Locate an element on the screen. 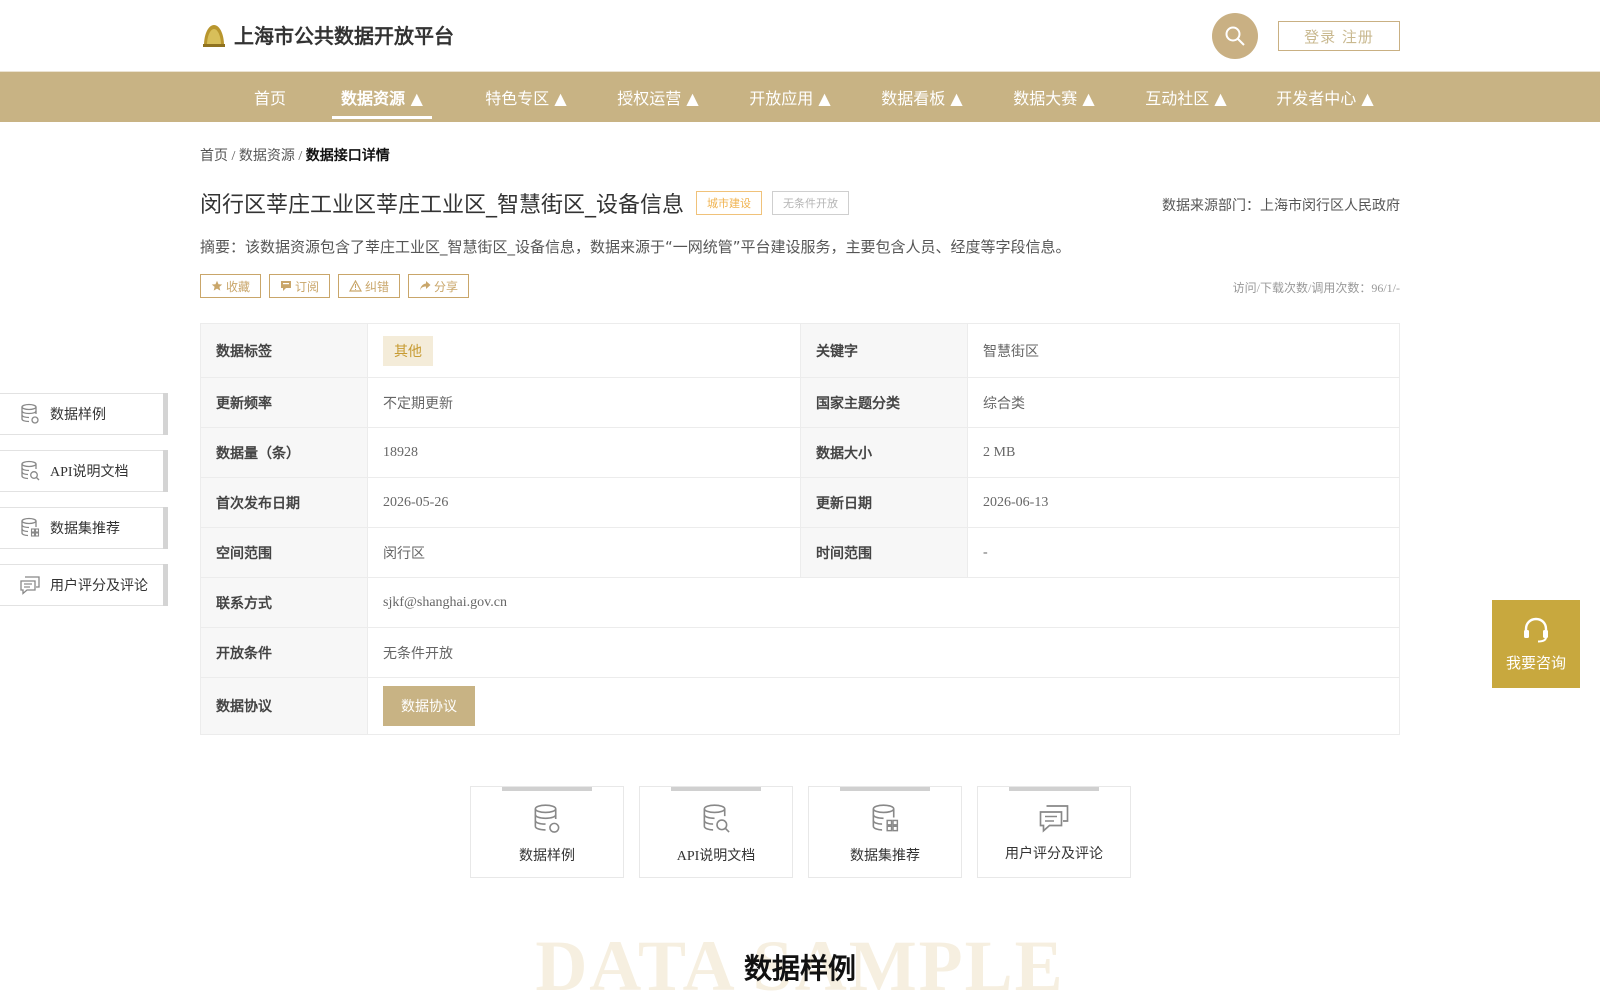  table-row: 数据标签 其他 关键字 智慧街区 is located at coordinates (800, 350).